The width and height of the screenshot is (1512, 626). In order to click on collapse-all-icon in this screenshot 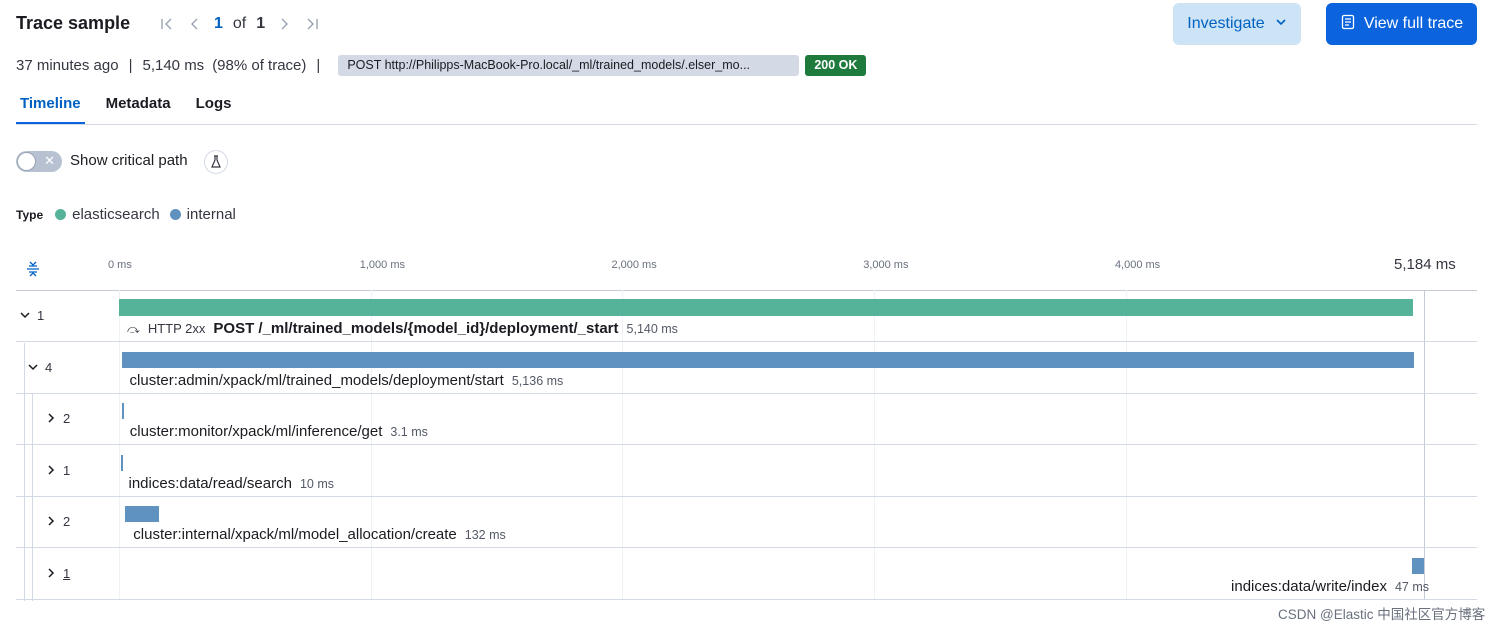, I will do `click(33, 269)`.